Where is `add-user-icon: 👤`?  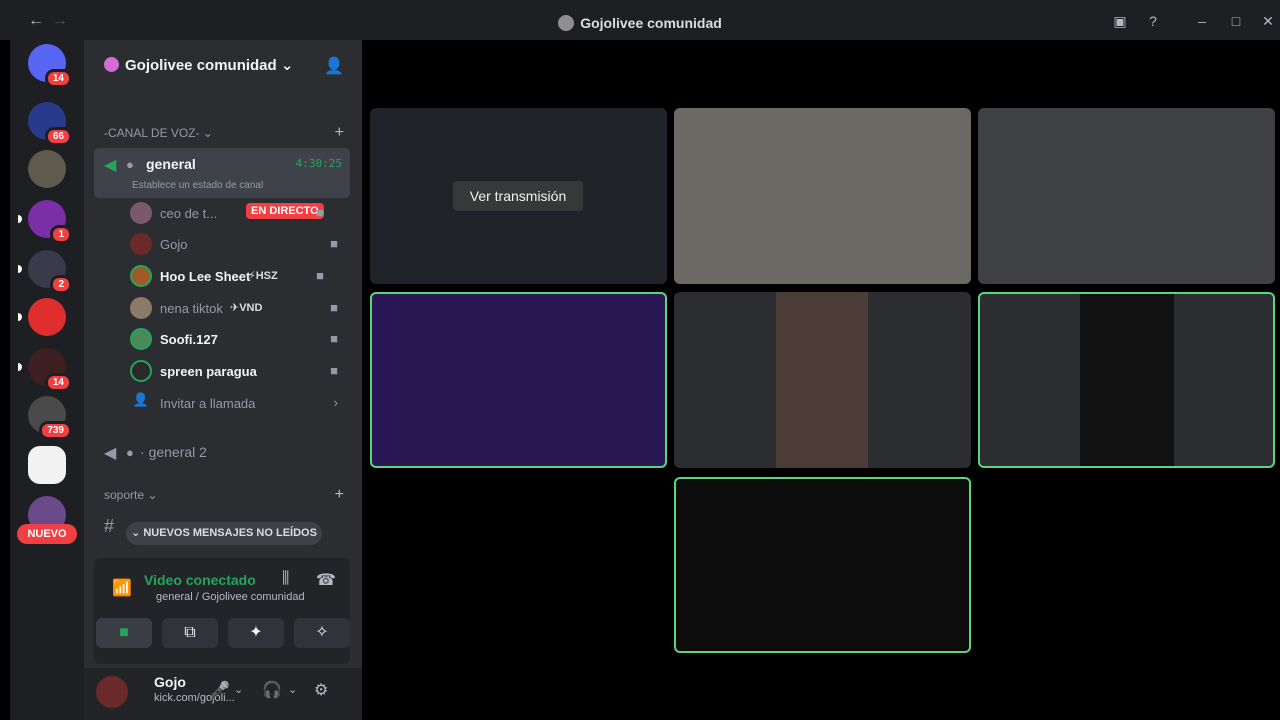
add-user-icon: 👤 is located at coordinates (141, 399).